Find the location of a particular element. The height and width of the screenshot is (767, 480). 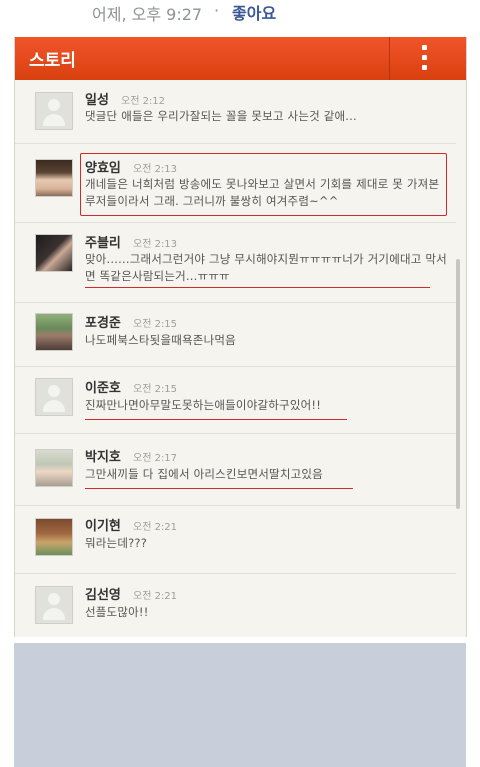

comment-item: 포경준 오전 2:15 나도페북스타됫을때욕존나먹음 is located at coordinates (235, 334).